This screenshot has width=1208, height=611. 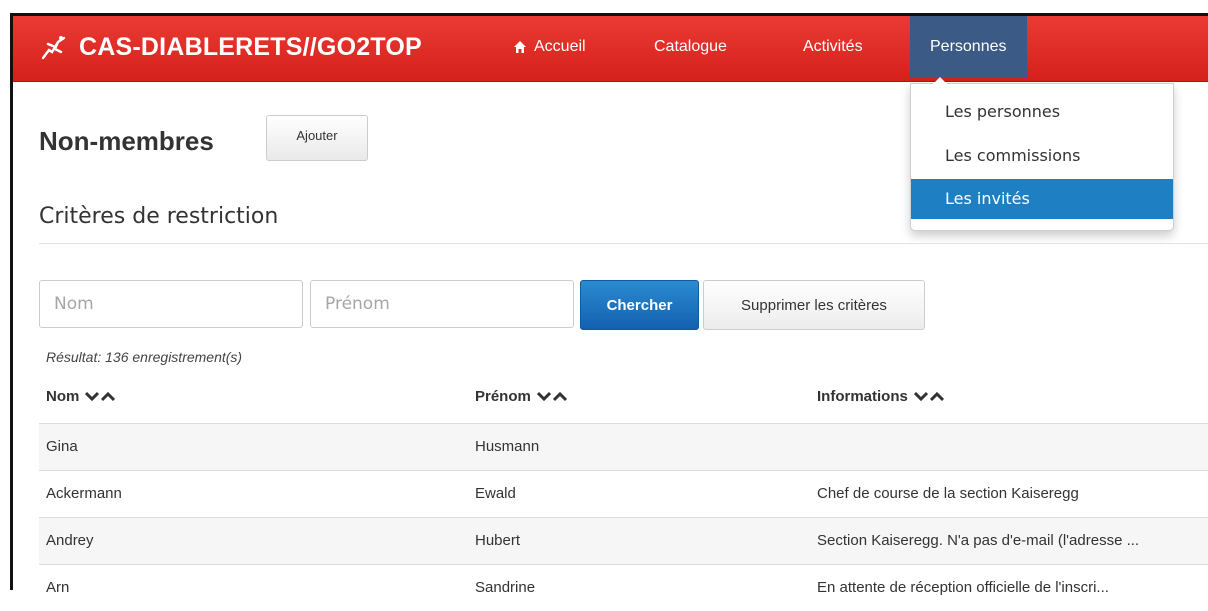 I want to click on brand-name: CAS-DIABLERETS//GO2TOP, so click(x=250, y=46).